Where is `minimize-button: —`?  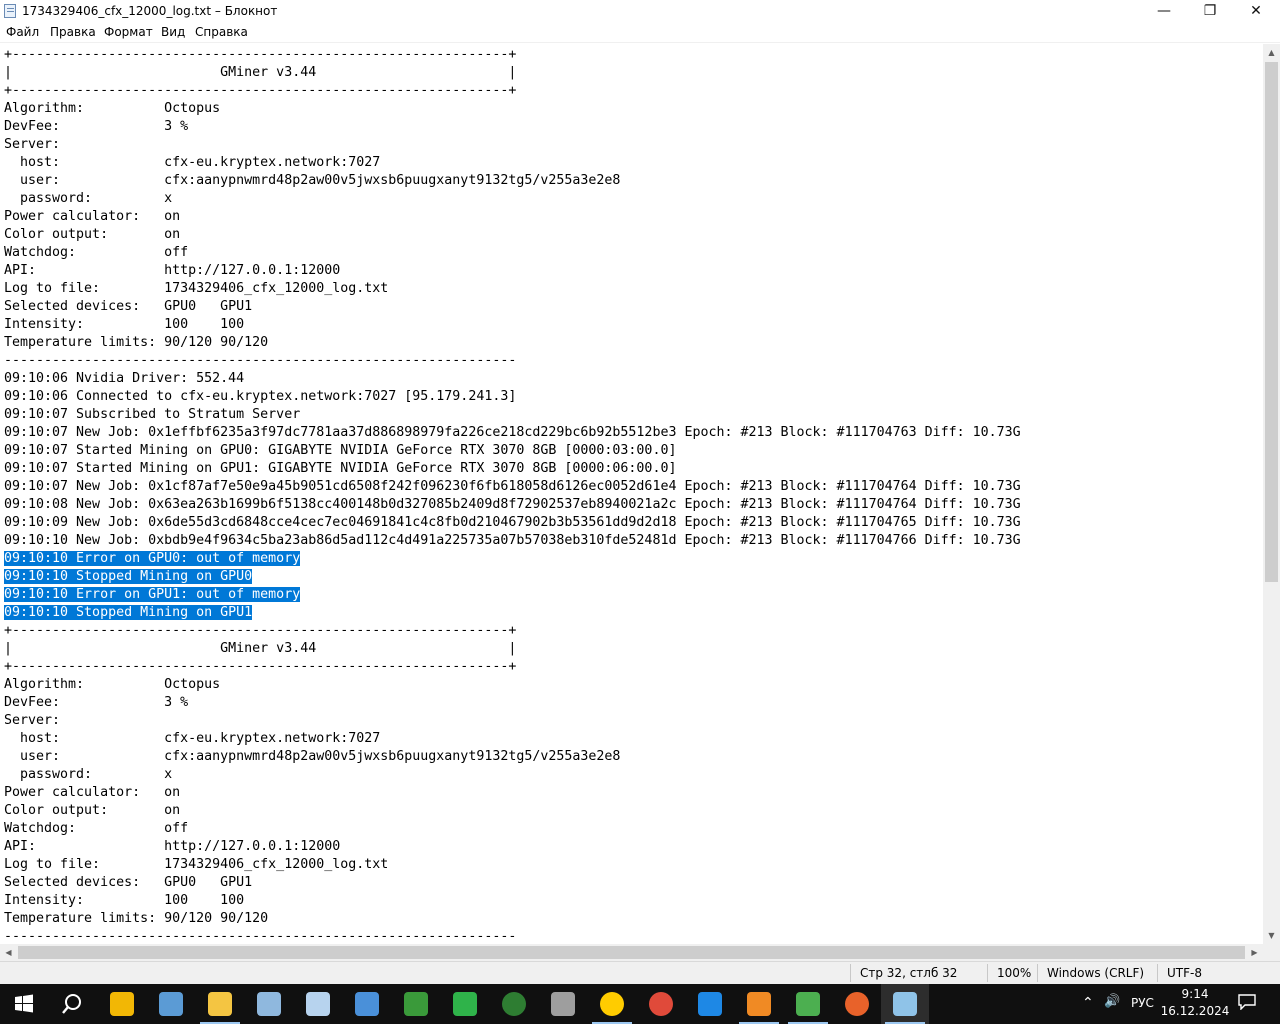 minimize-button: — is located at coordinates (1164, 11).